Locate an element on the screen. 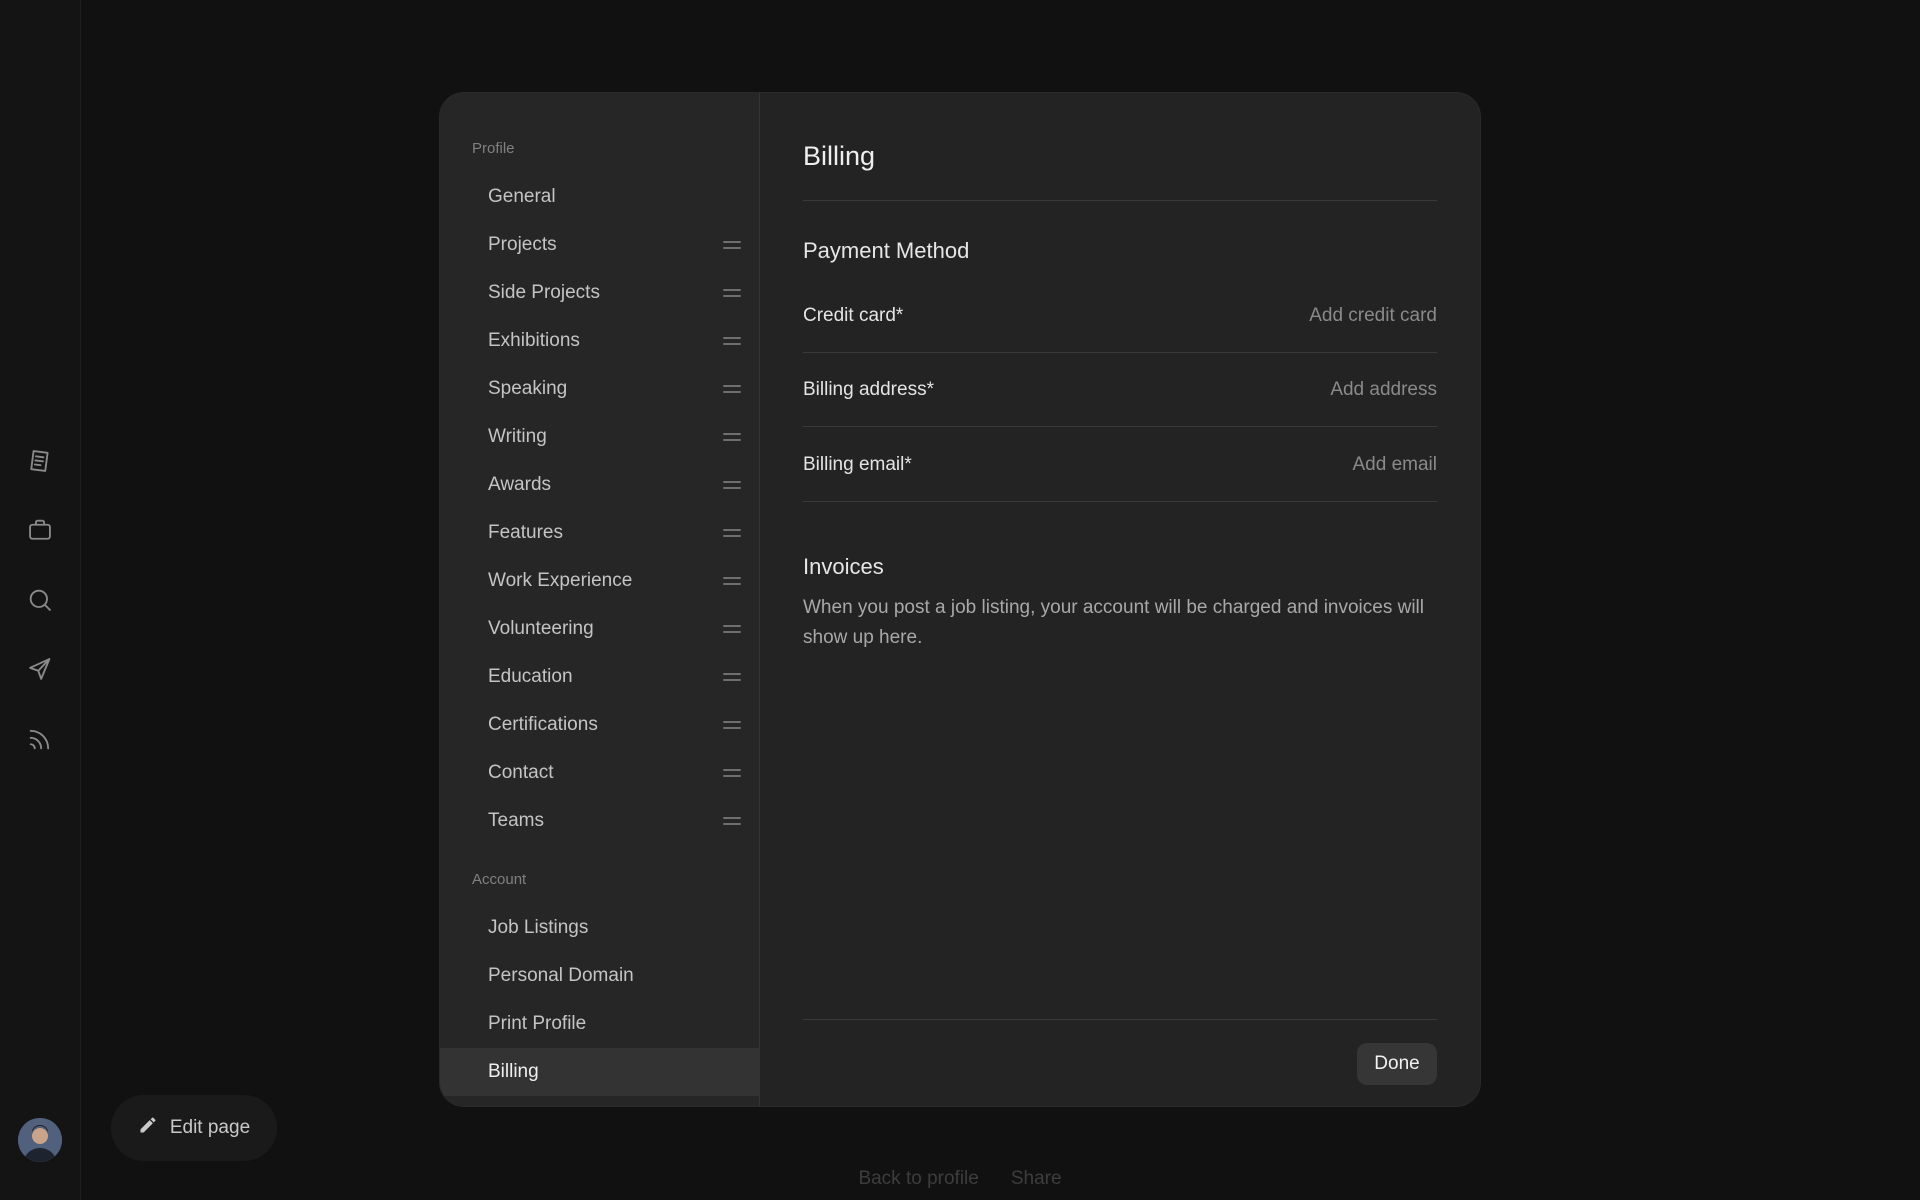 Image resolution: width=1920 pixels, height=1200 pixels. nav-item-side-projects: Side Projects is located at coordinates (599, 293).